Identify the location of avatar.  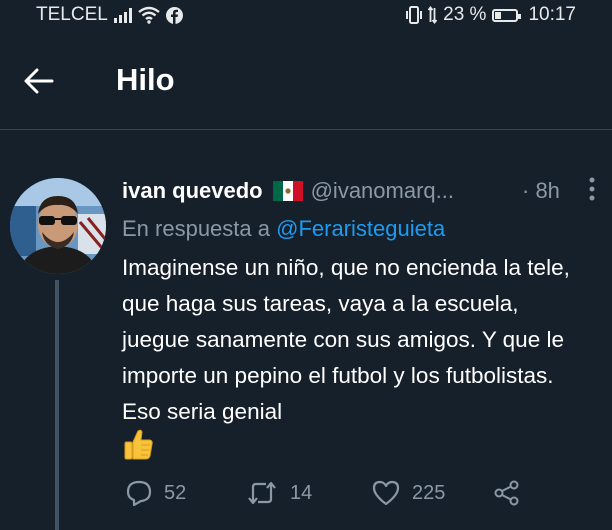
(58, 226).